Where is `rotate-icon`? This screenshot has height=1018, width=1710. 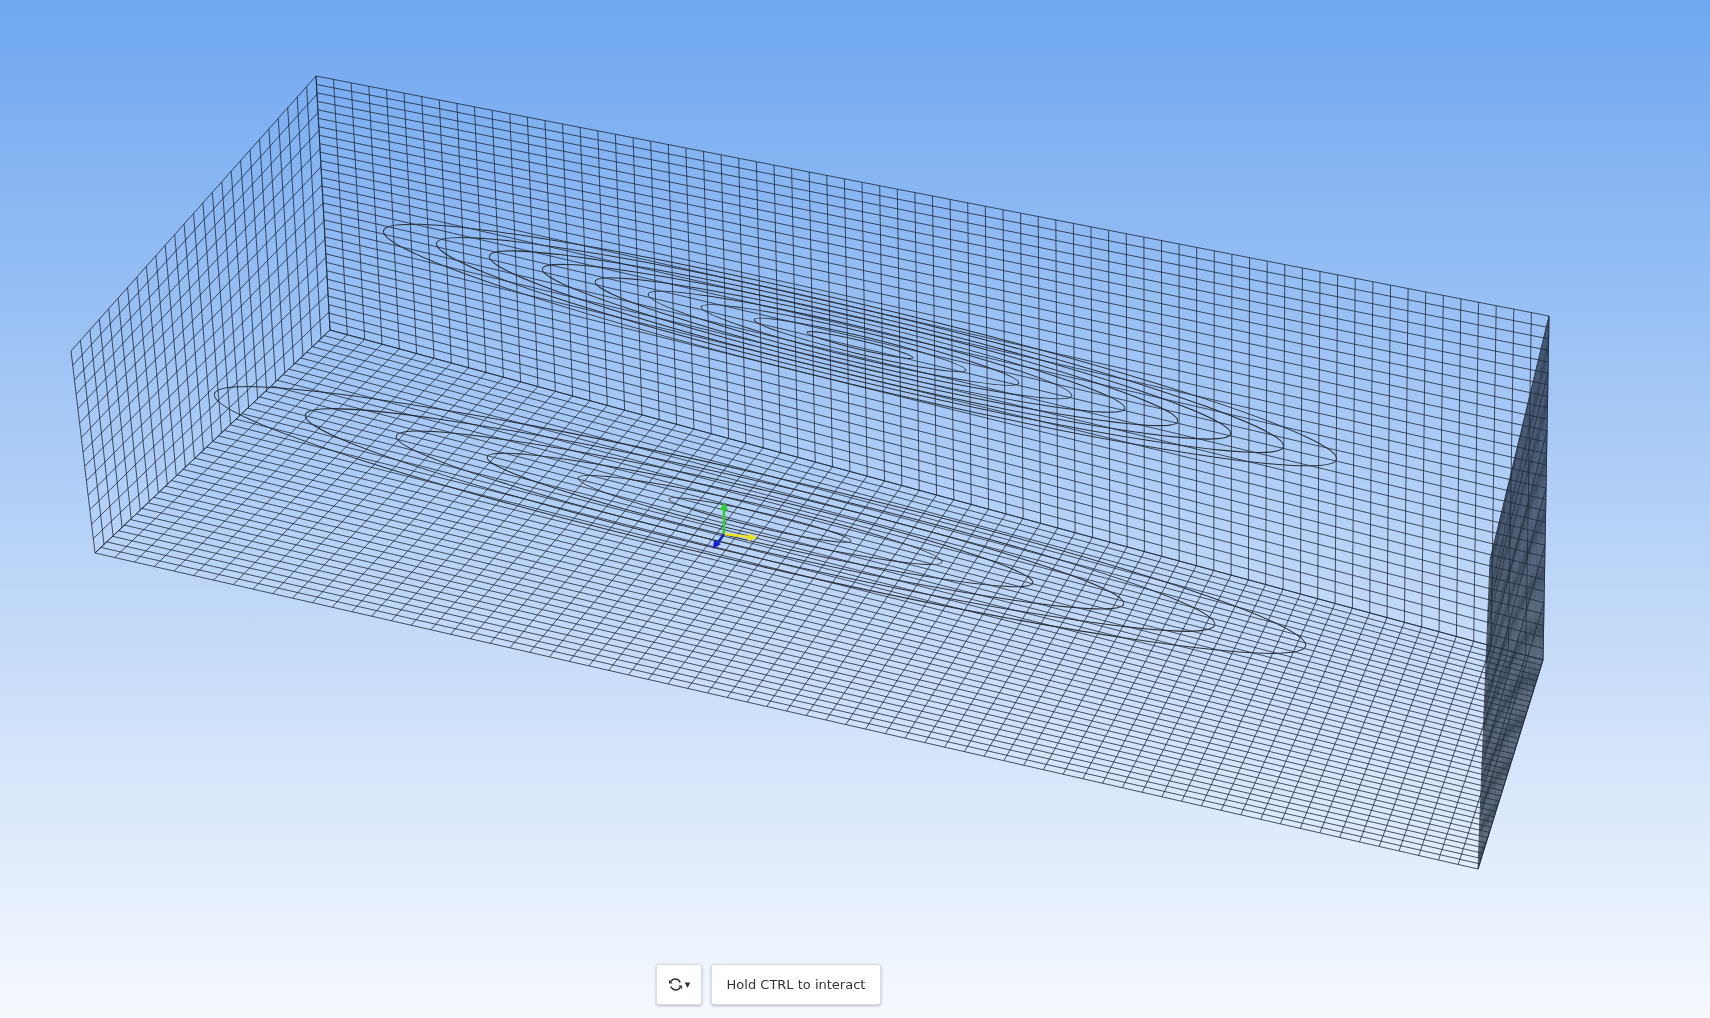
rotate-icon is located at coordinates (675, 984).